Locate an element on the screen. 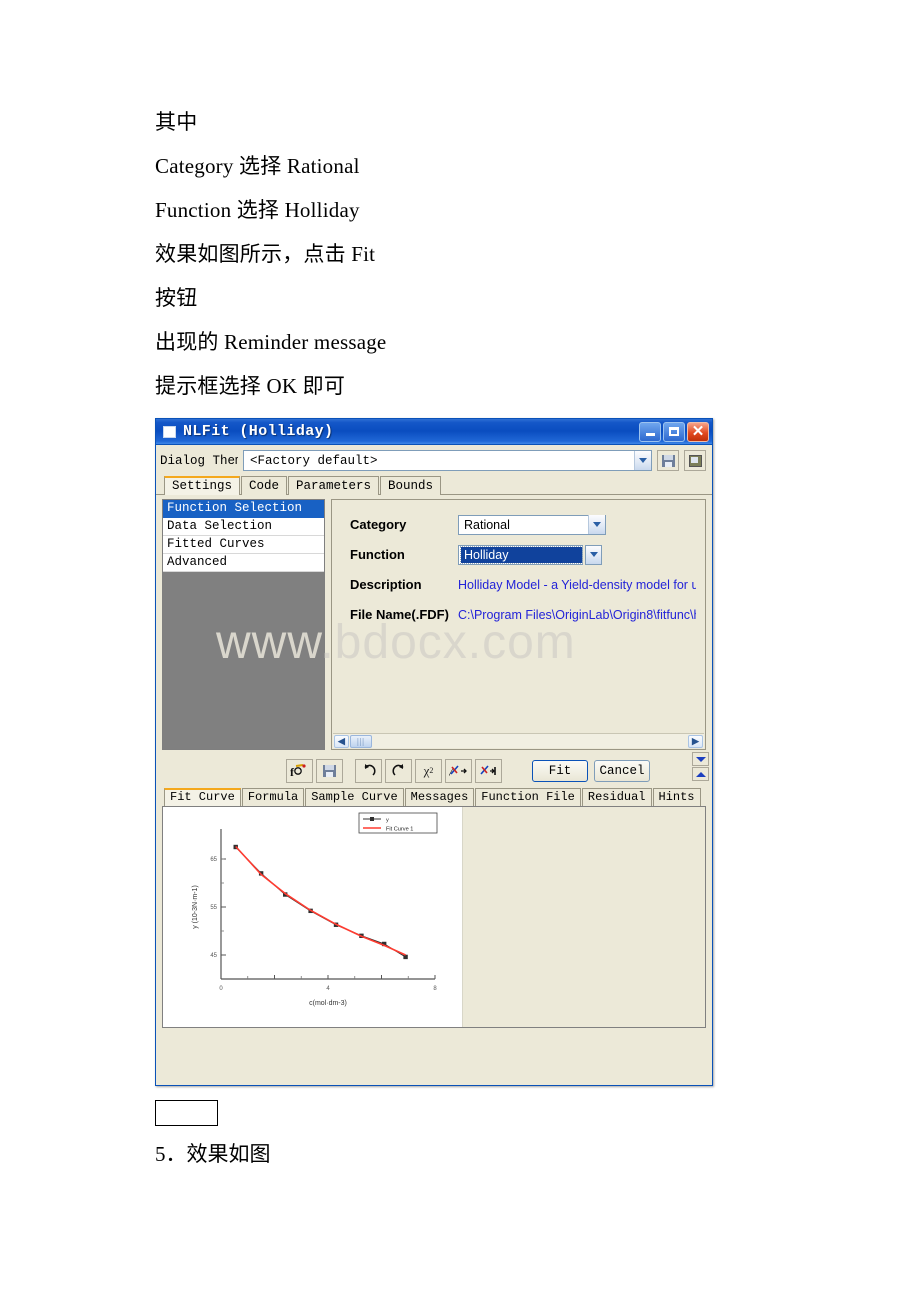 This screenshot has width=920, height=1302. tab-sample-curve: Sample Curve is located at coordinates (354, 797).